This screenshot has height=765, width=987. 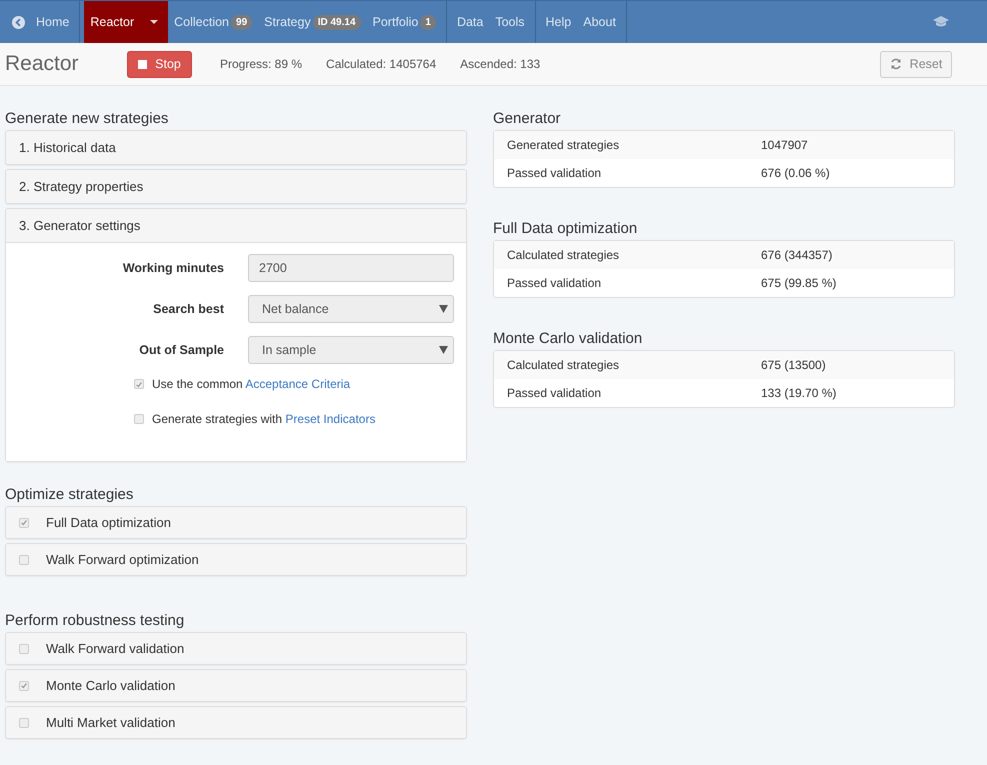 What do you see at coordinates (159, 64) in the screenshot?
I see `stop-button: Stop` at bounding box center [159, 64].